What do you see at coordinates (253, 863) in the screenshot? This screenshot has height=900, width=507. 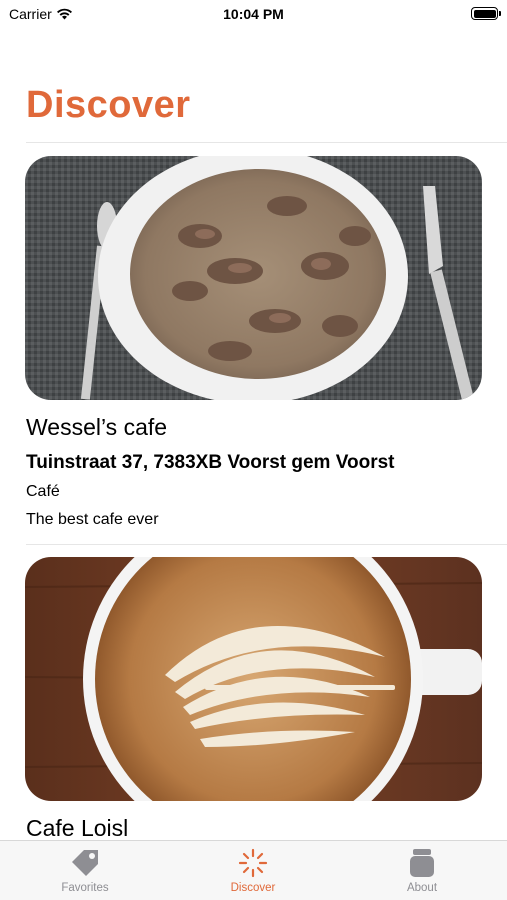 I see `sparkle-icon` at bounding box center [253, 863].